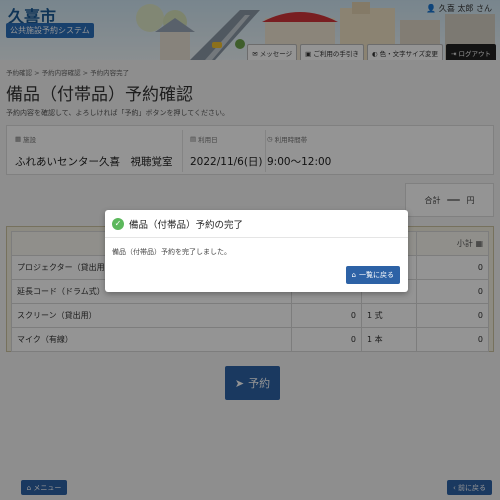  I want to click on modal-header: ✓ 備品（付帯品）予約の完了, so click(256, 224).